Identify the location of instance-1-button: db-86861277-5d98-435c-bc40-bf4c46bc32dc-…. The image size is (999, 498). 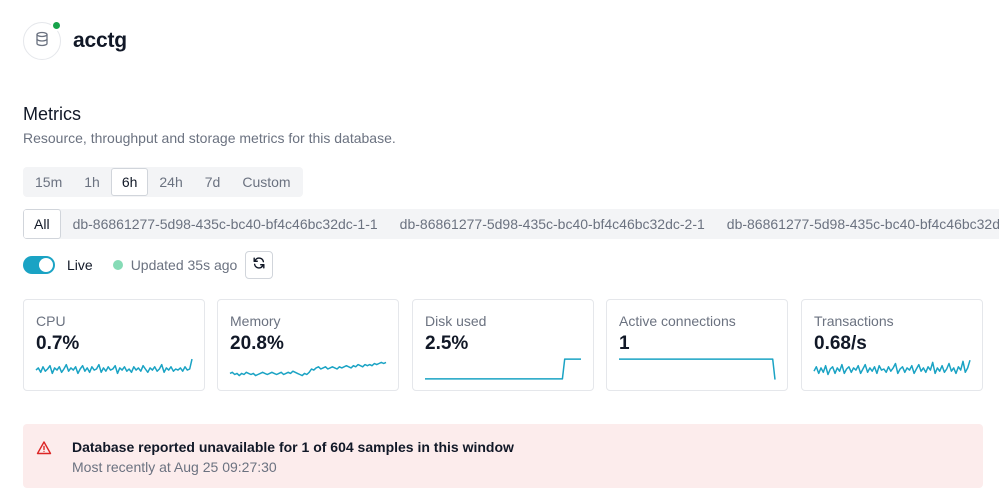
(225, 224).